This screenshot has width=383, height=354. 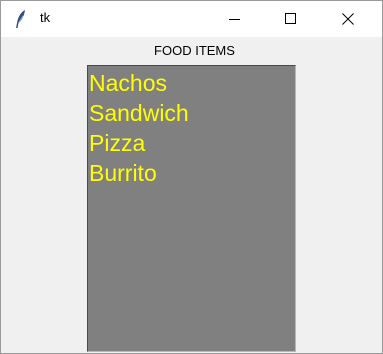 I want to click on maximize-icon, so click(x=290, y=18).